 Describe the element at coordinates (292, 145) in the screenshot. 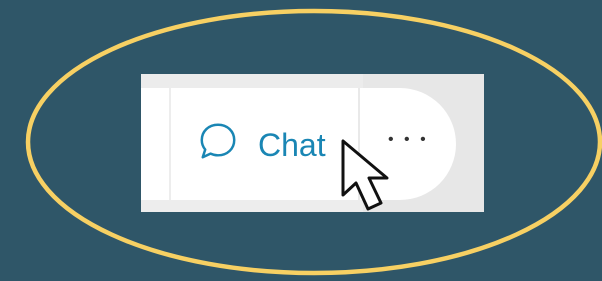

I see `chat-button-label: Chat` at that location.